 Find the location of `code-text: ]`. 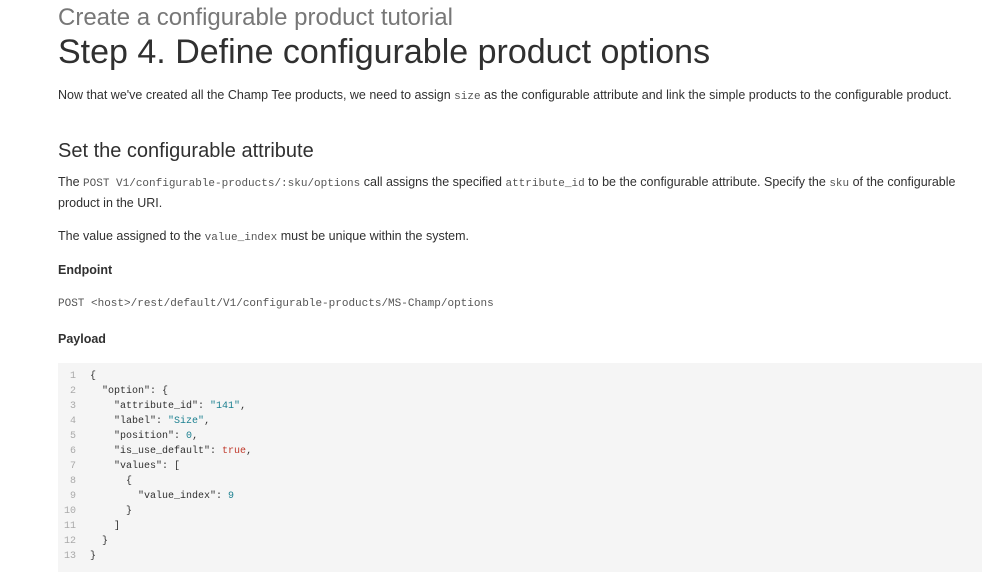

code-text: ] is located at coordinates (105, 526).